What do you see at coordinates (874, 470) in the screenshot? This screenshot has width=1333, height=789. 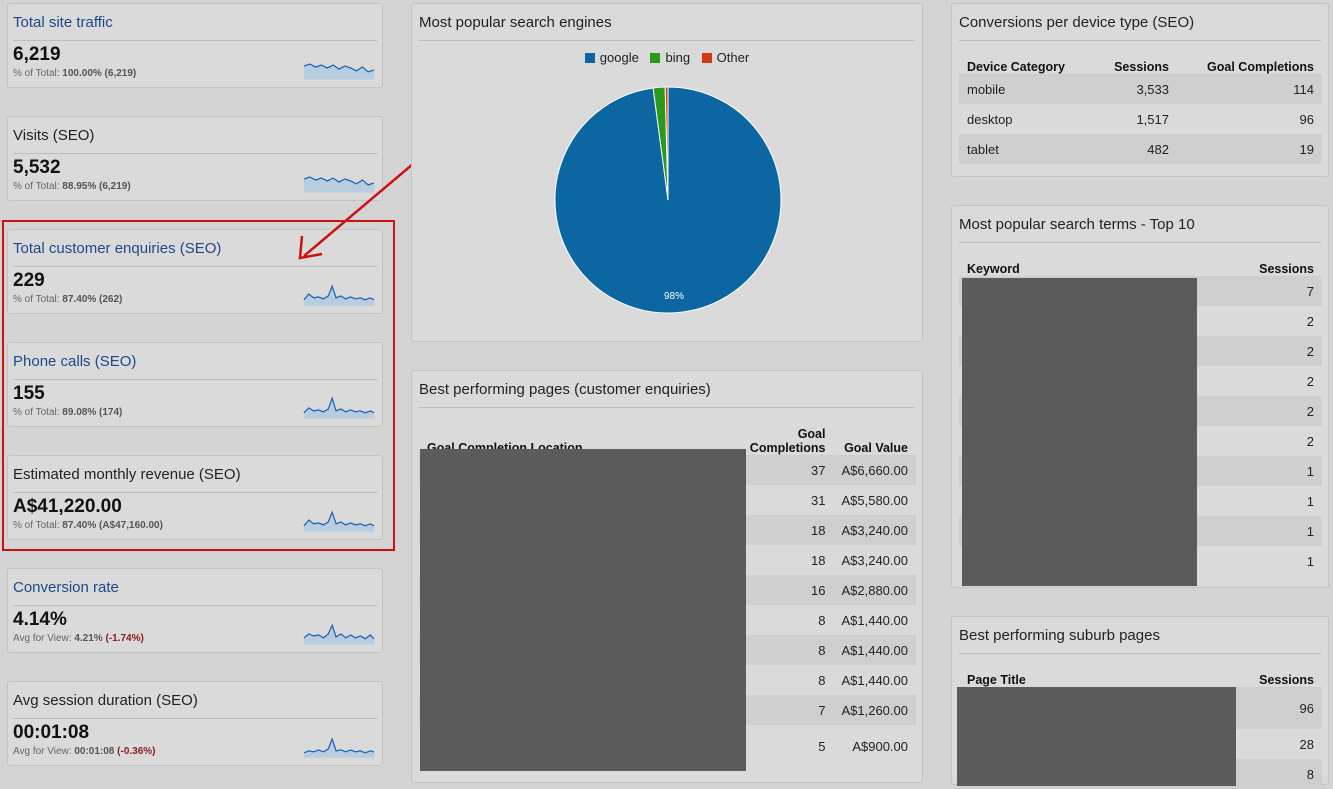 I see `goal-value-cell: A$6,660.00` at bounding box center [874, 470].